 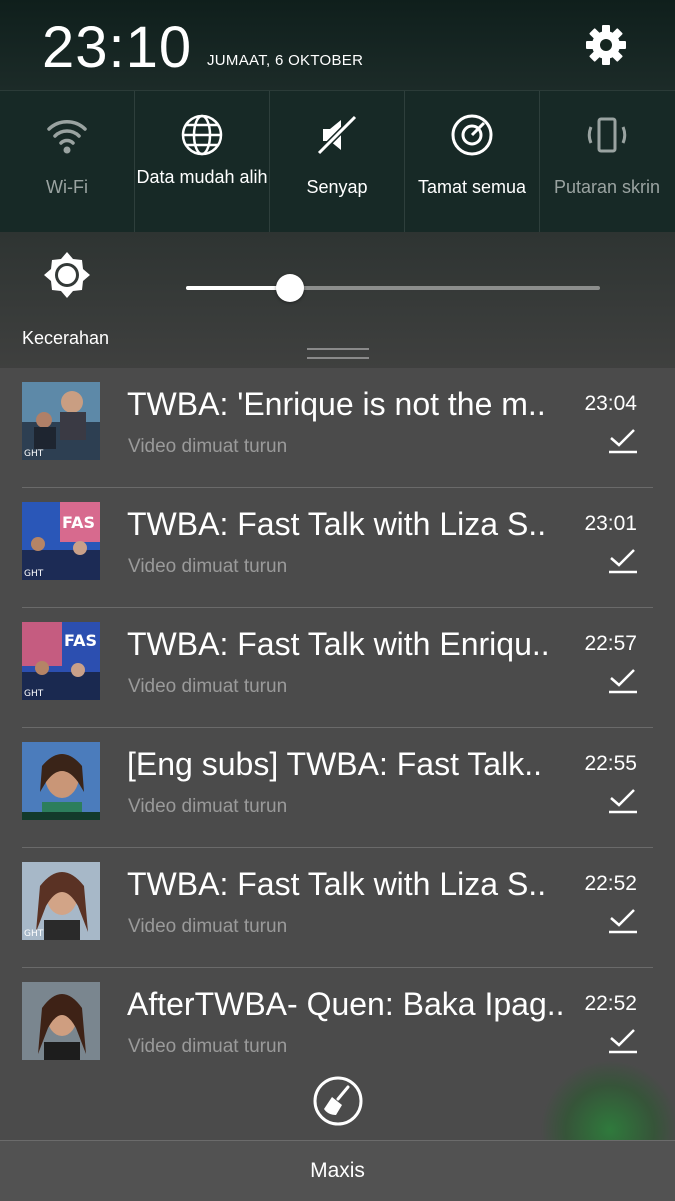 I want to click on tile-silent: Senyap, so click(x=337, y=162).